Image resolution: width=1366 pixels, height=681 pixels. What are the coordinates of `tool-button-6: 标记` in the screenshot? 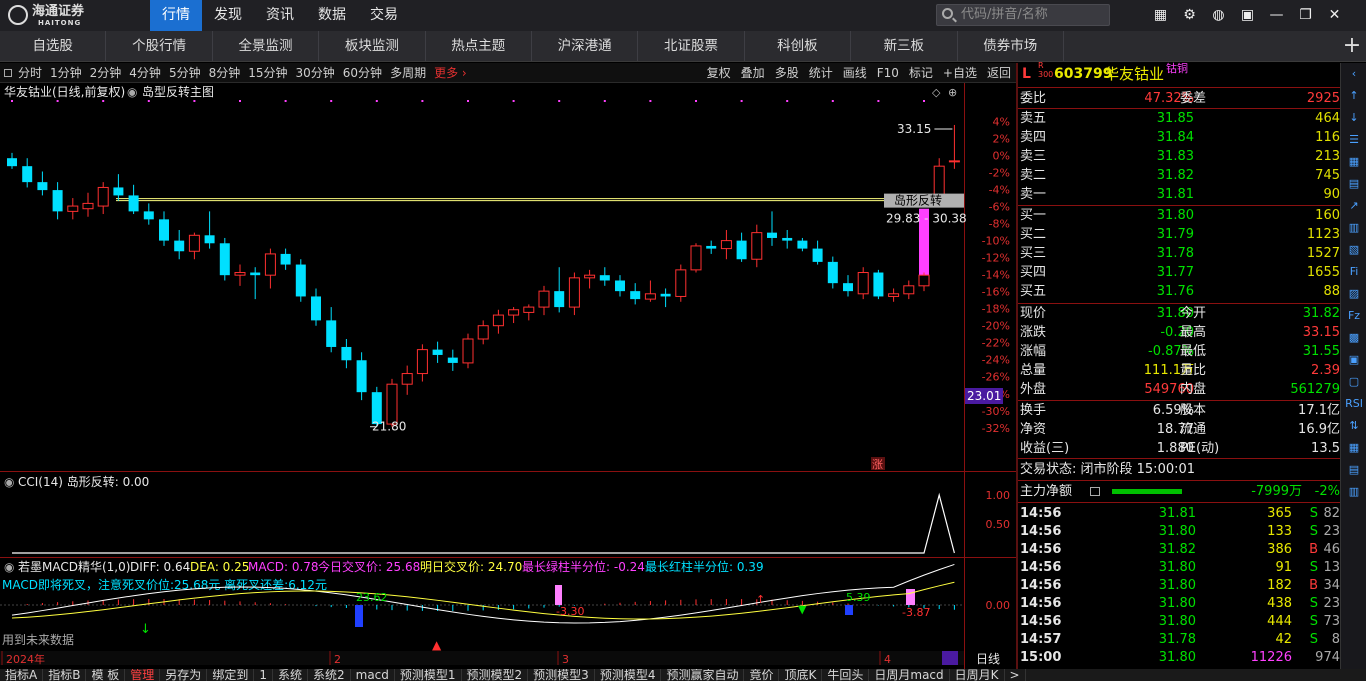 It's located at (921, 73).